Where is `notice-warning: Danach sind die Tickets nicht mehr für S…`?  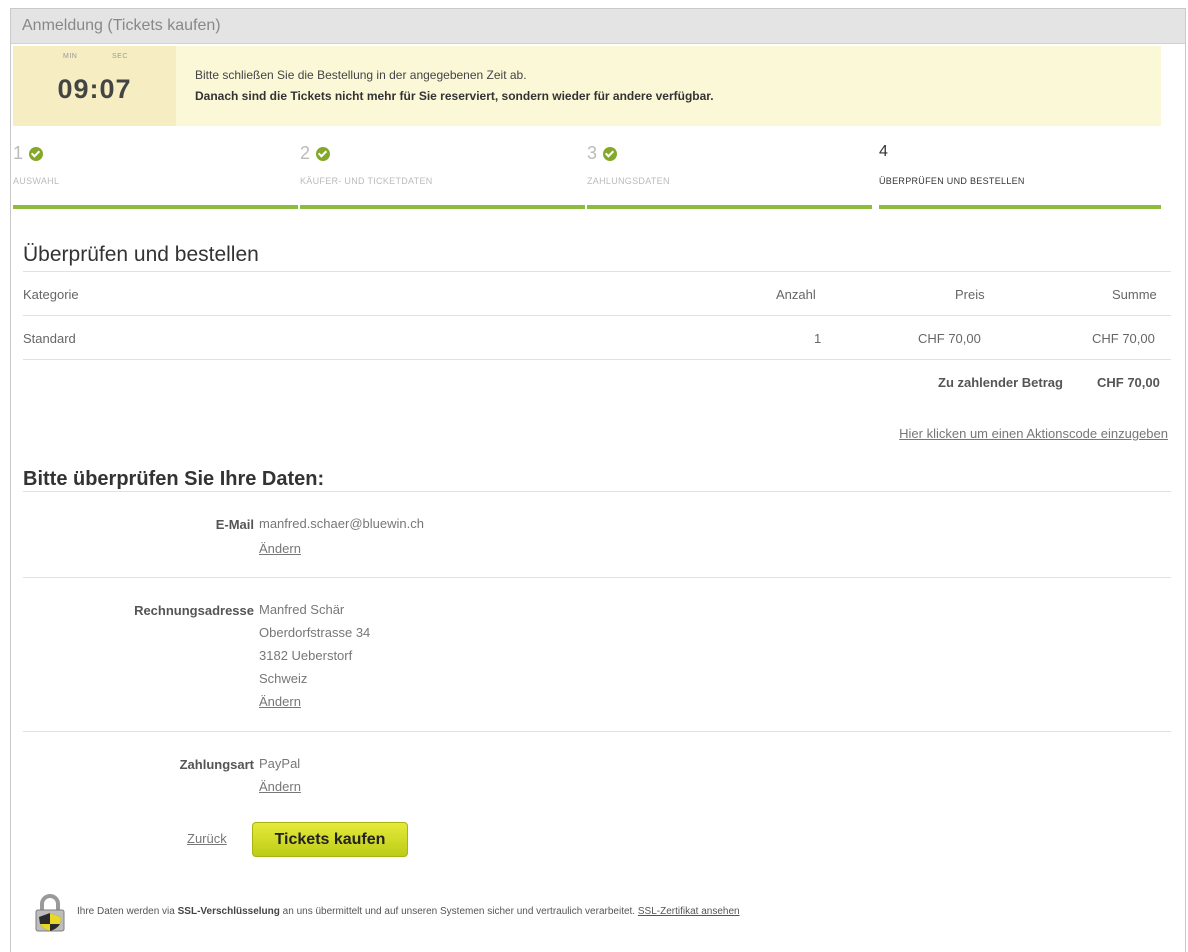
notice-warning: Danach sind die Tickets nicht mehr für S… is located at coordinates (454, 96).